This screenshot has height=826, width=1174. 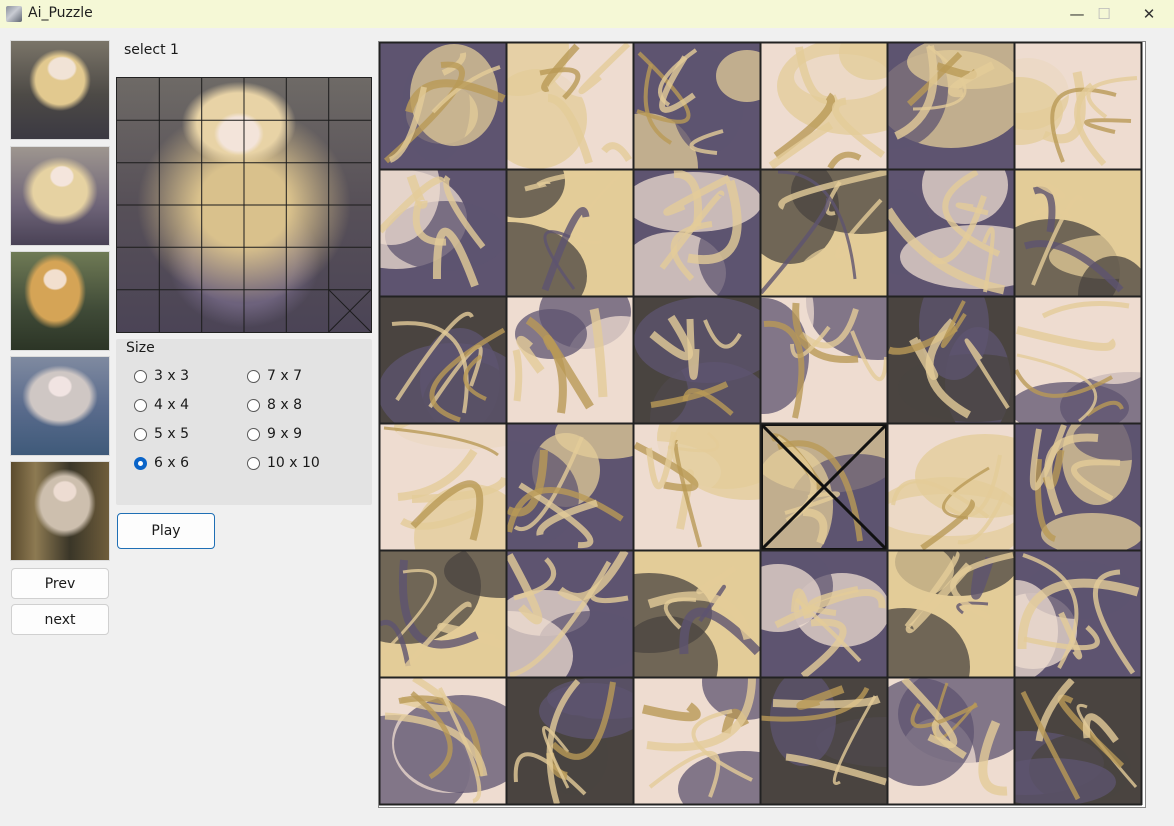 I want to click on size-option-6x6: 6 x 6, so click(x=161, y=463).